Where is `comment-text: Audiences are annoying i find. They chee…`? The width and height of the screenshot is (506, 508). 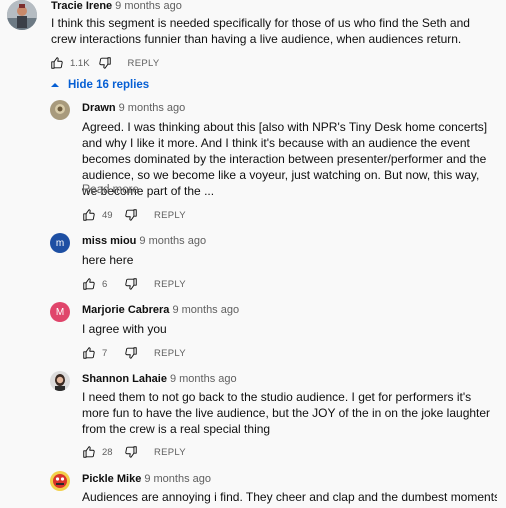 comment-text: Audiences are annoying i find. They chee… is located at coordinates (289, 497).